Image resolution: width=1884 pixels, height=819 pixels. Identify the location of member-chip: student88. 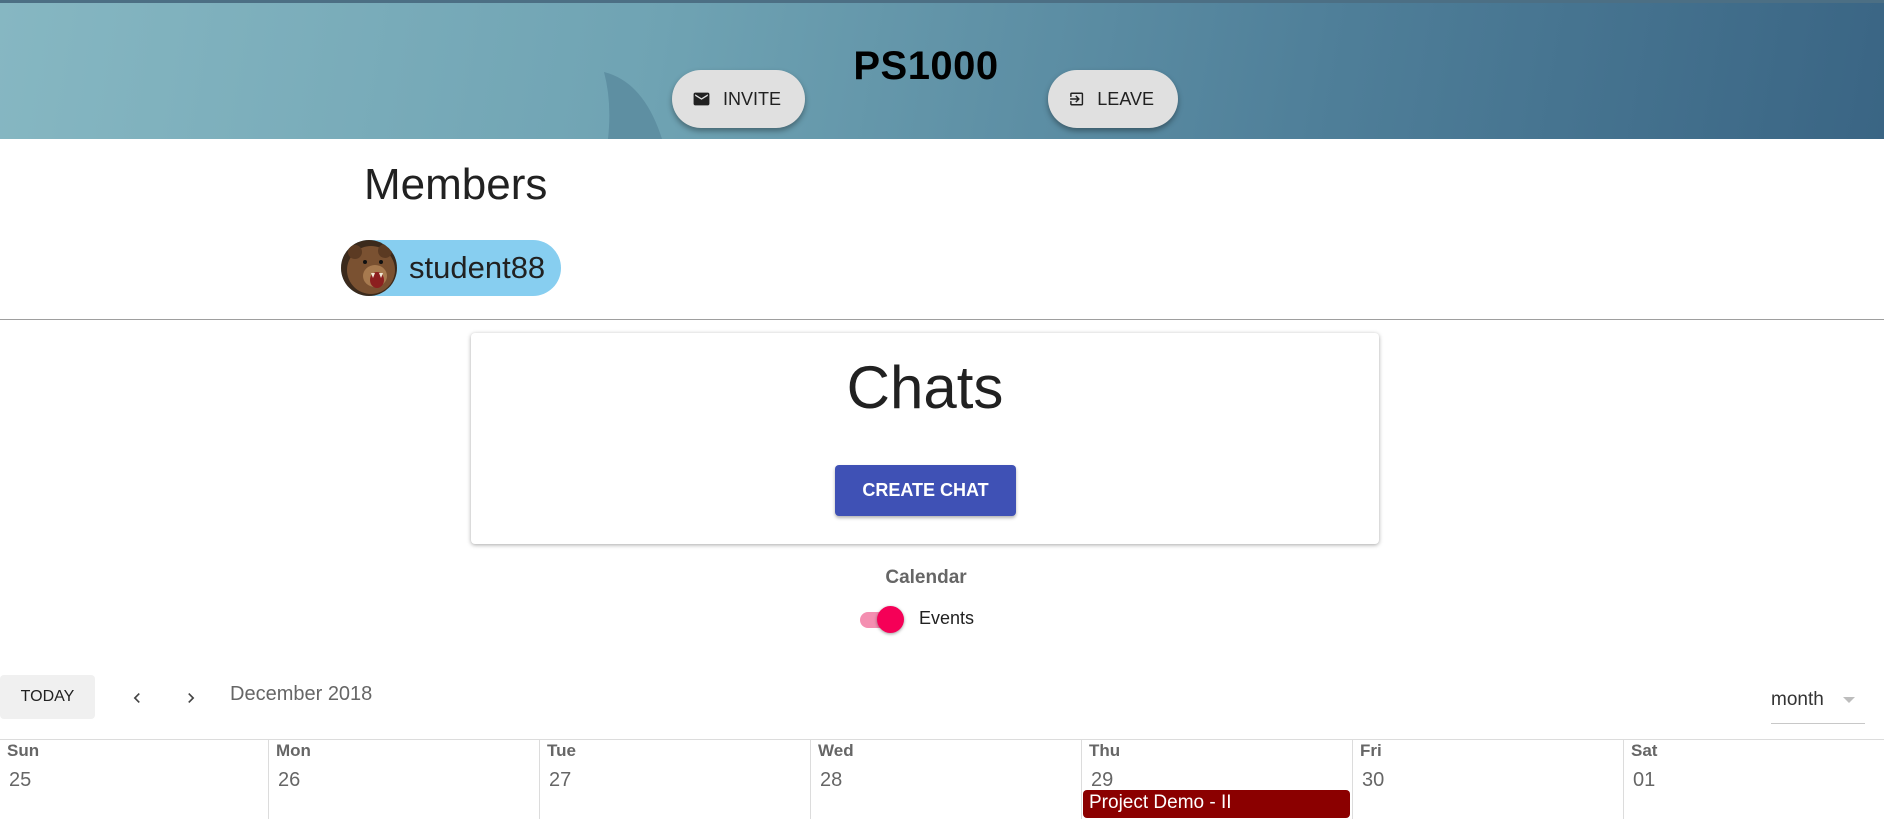
(451, 268).